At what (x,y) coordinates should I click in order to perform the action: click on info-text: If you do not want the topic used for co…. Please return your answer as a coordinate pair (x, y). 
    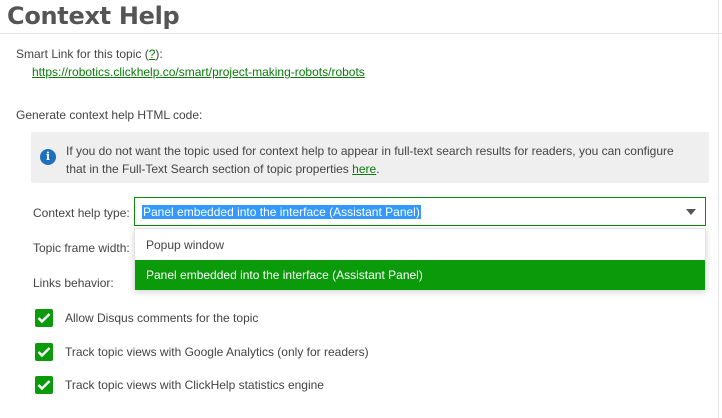
    Looking at the image, I should click on (381, 160).